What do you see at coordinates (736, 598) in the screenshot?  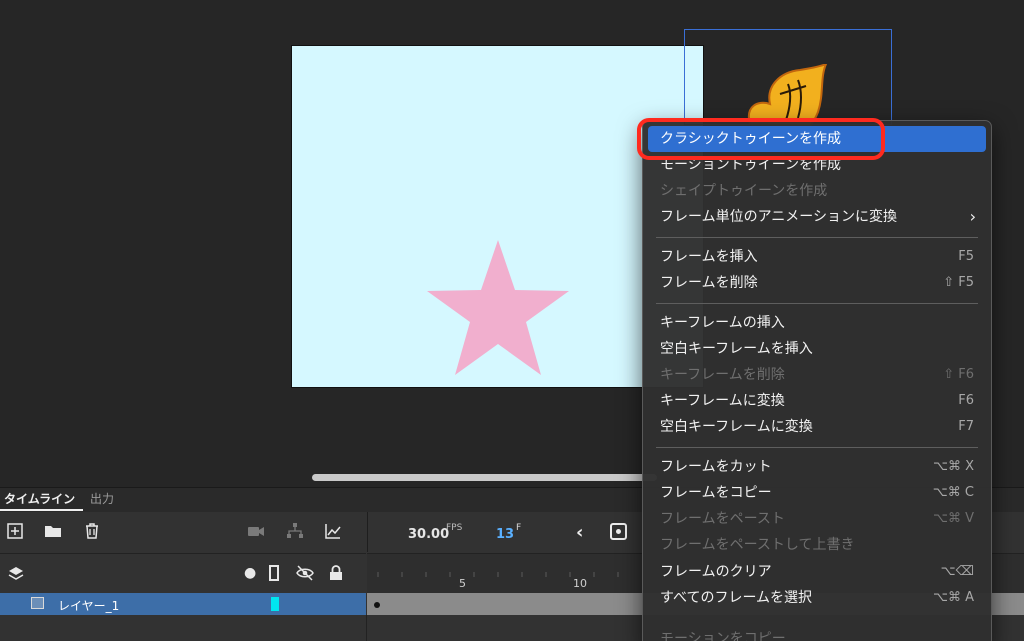 I see `menu-item-label: すべてのフレームを選択` at bounding box center [736, 598].